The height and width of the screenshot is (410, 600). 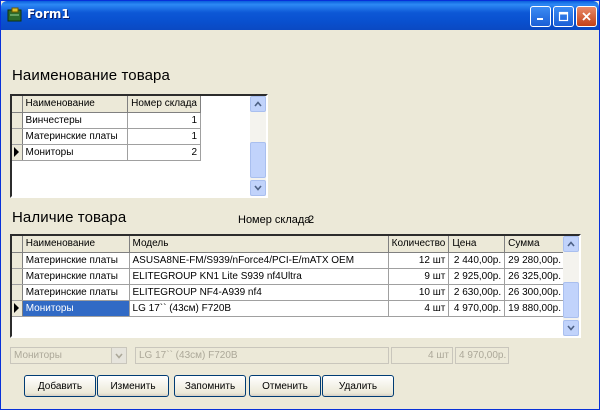 I want to click on window-title: Form1, so click(x=48, y=14).